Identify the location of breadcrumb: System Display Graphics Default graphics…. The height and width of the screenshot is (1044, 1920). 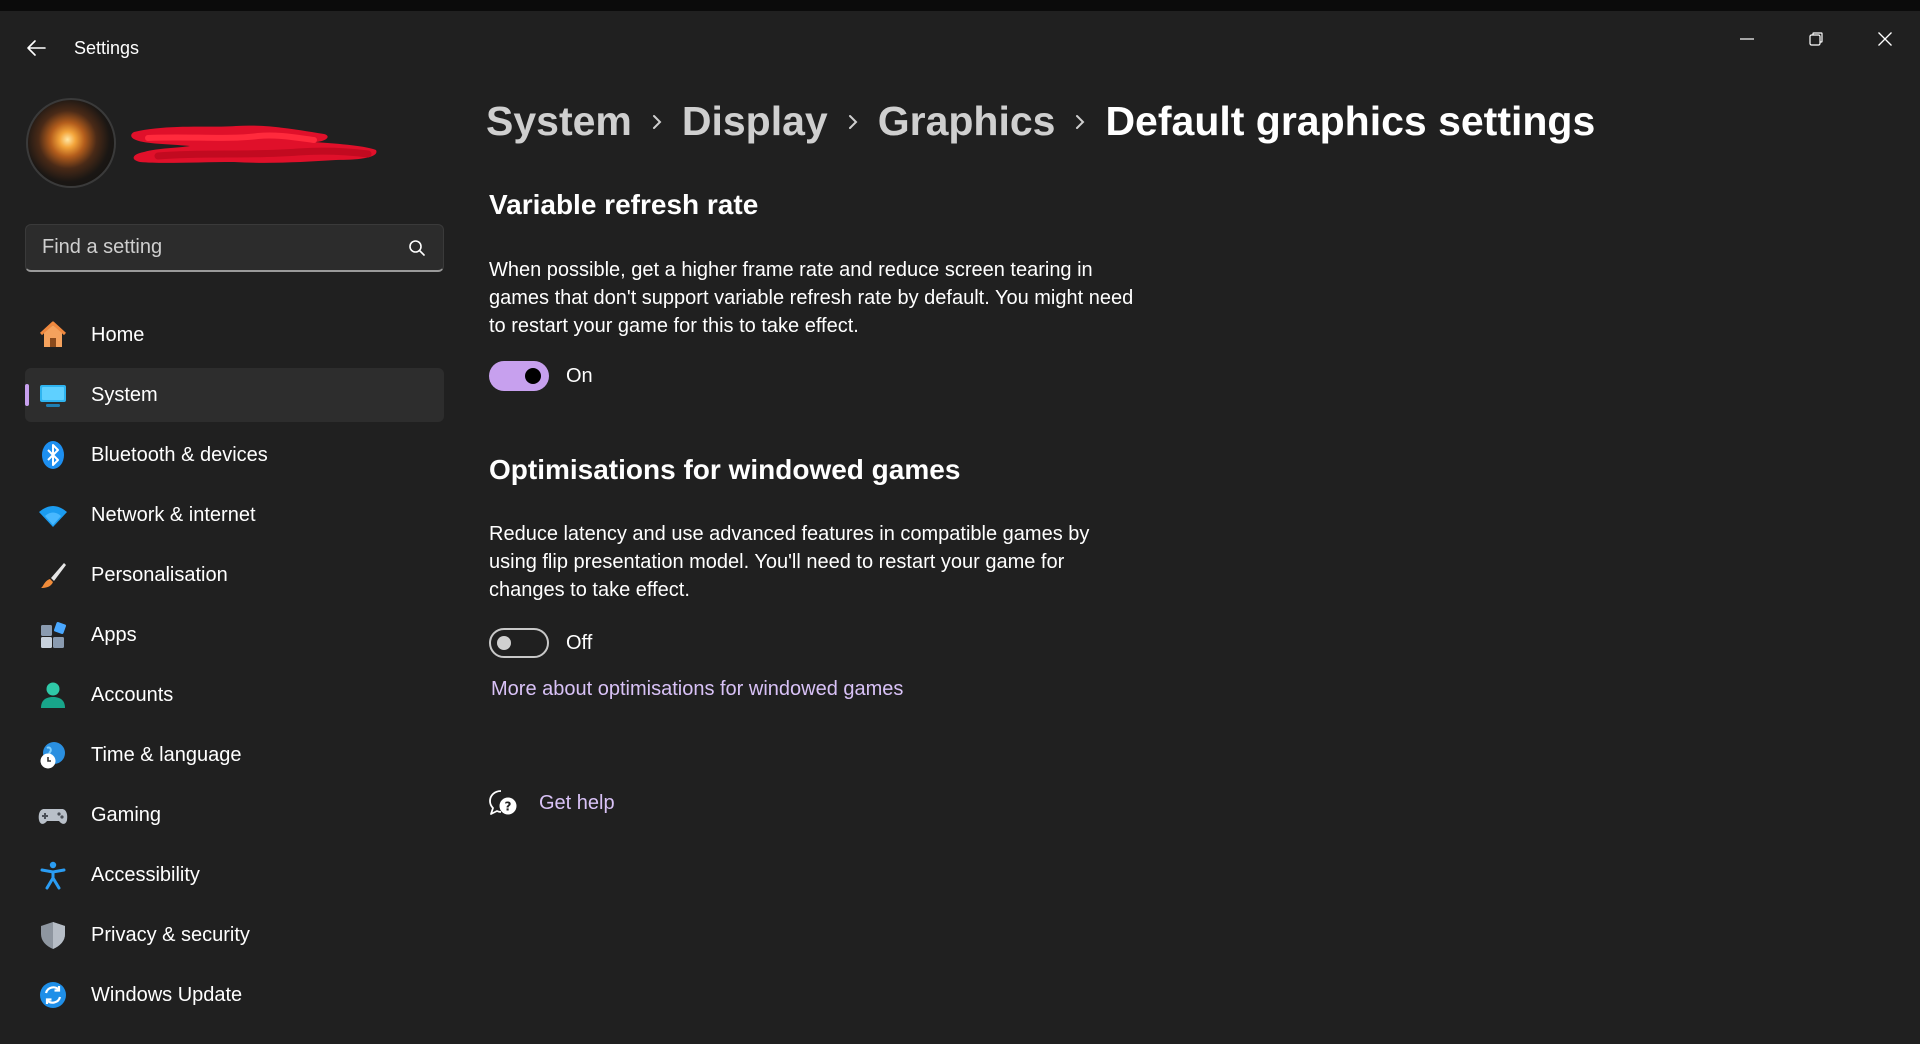
(1040, 121).